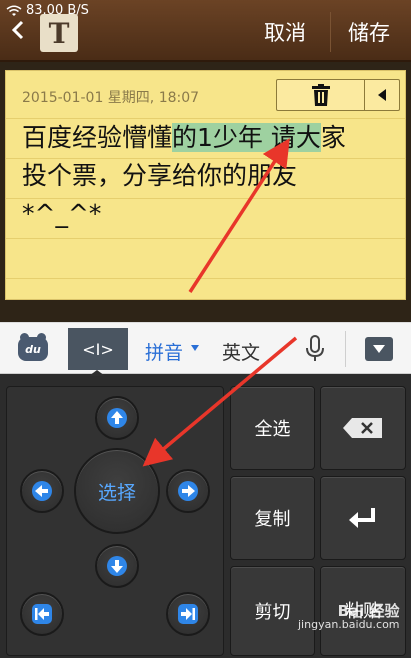 The height and width of the screenshot is (658, 411). I want to click on cursor-down-button, so click(117, 566).